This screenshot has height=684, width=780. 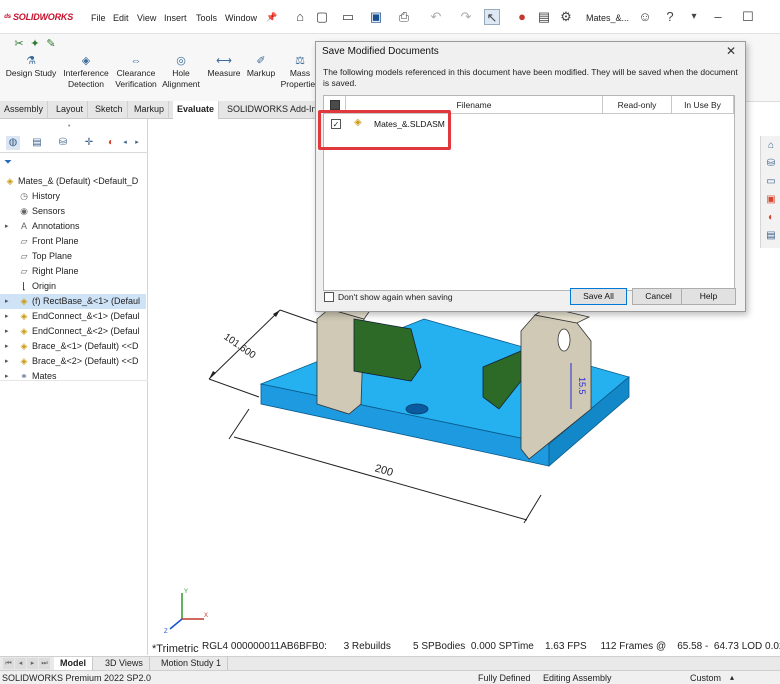 I want to click on tree-item: ◷ History, so click(x=73, y=196).